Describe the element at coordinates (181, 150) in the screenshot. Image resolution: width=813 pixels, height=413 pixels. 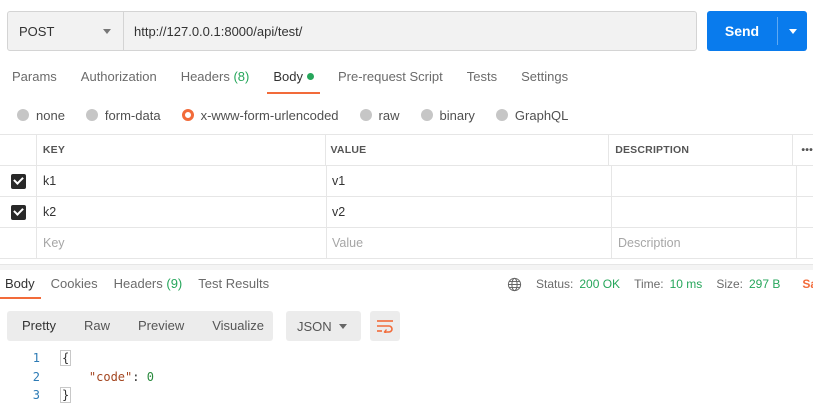
I see `header-key: KEY` at that location.